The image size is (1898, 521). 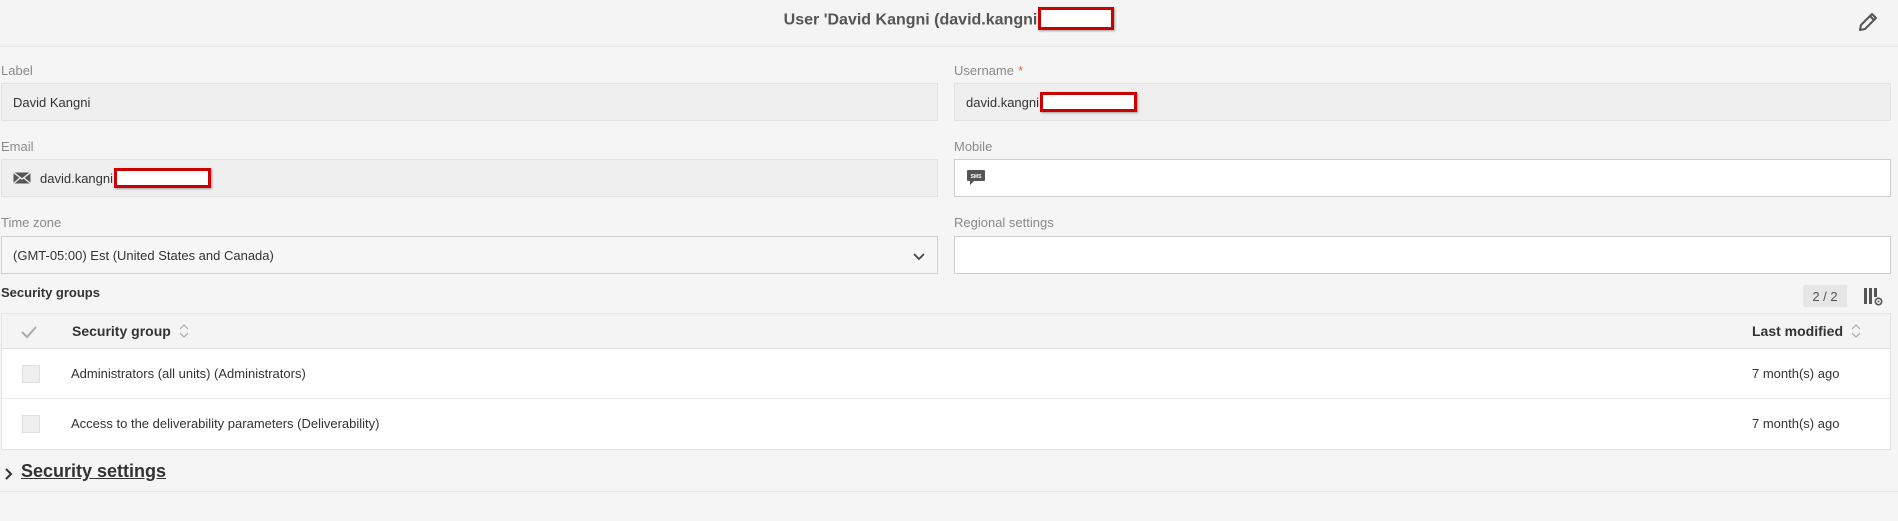 I want to click on label-field: David Kangni, so click(x=469, y=102).